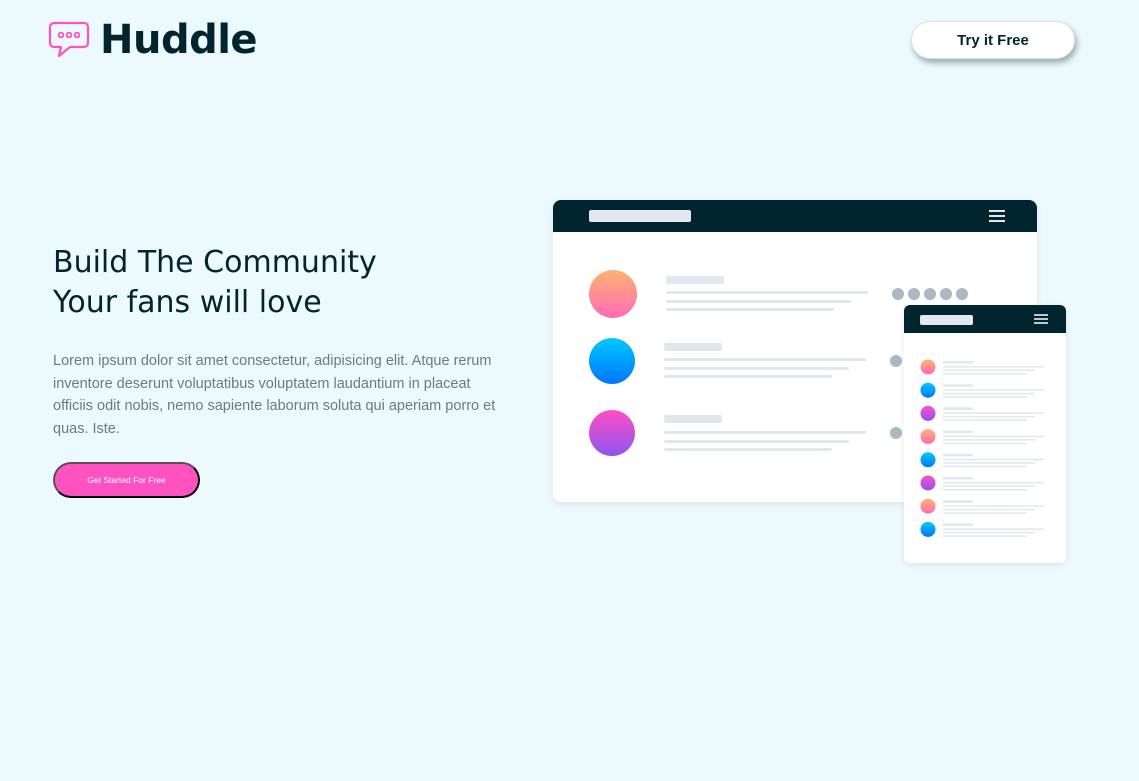 The image size is (1139, 781). I want to click on get-started-button: Get Started For Free, so click(126, 480).